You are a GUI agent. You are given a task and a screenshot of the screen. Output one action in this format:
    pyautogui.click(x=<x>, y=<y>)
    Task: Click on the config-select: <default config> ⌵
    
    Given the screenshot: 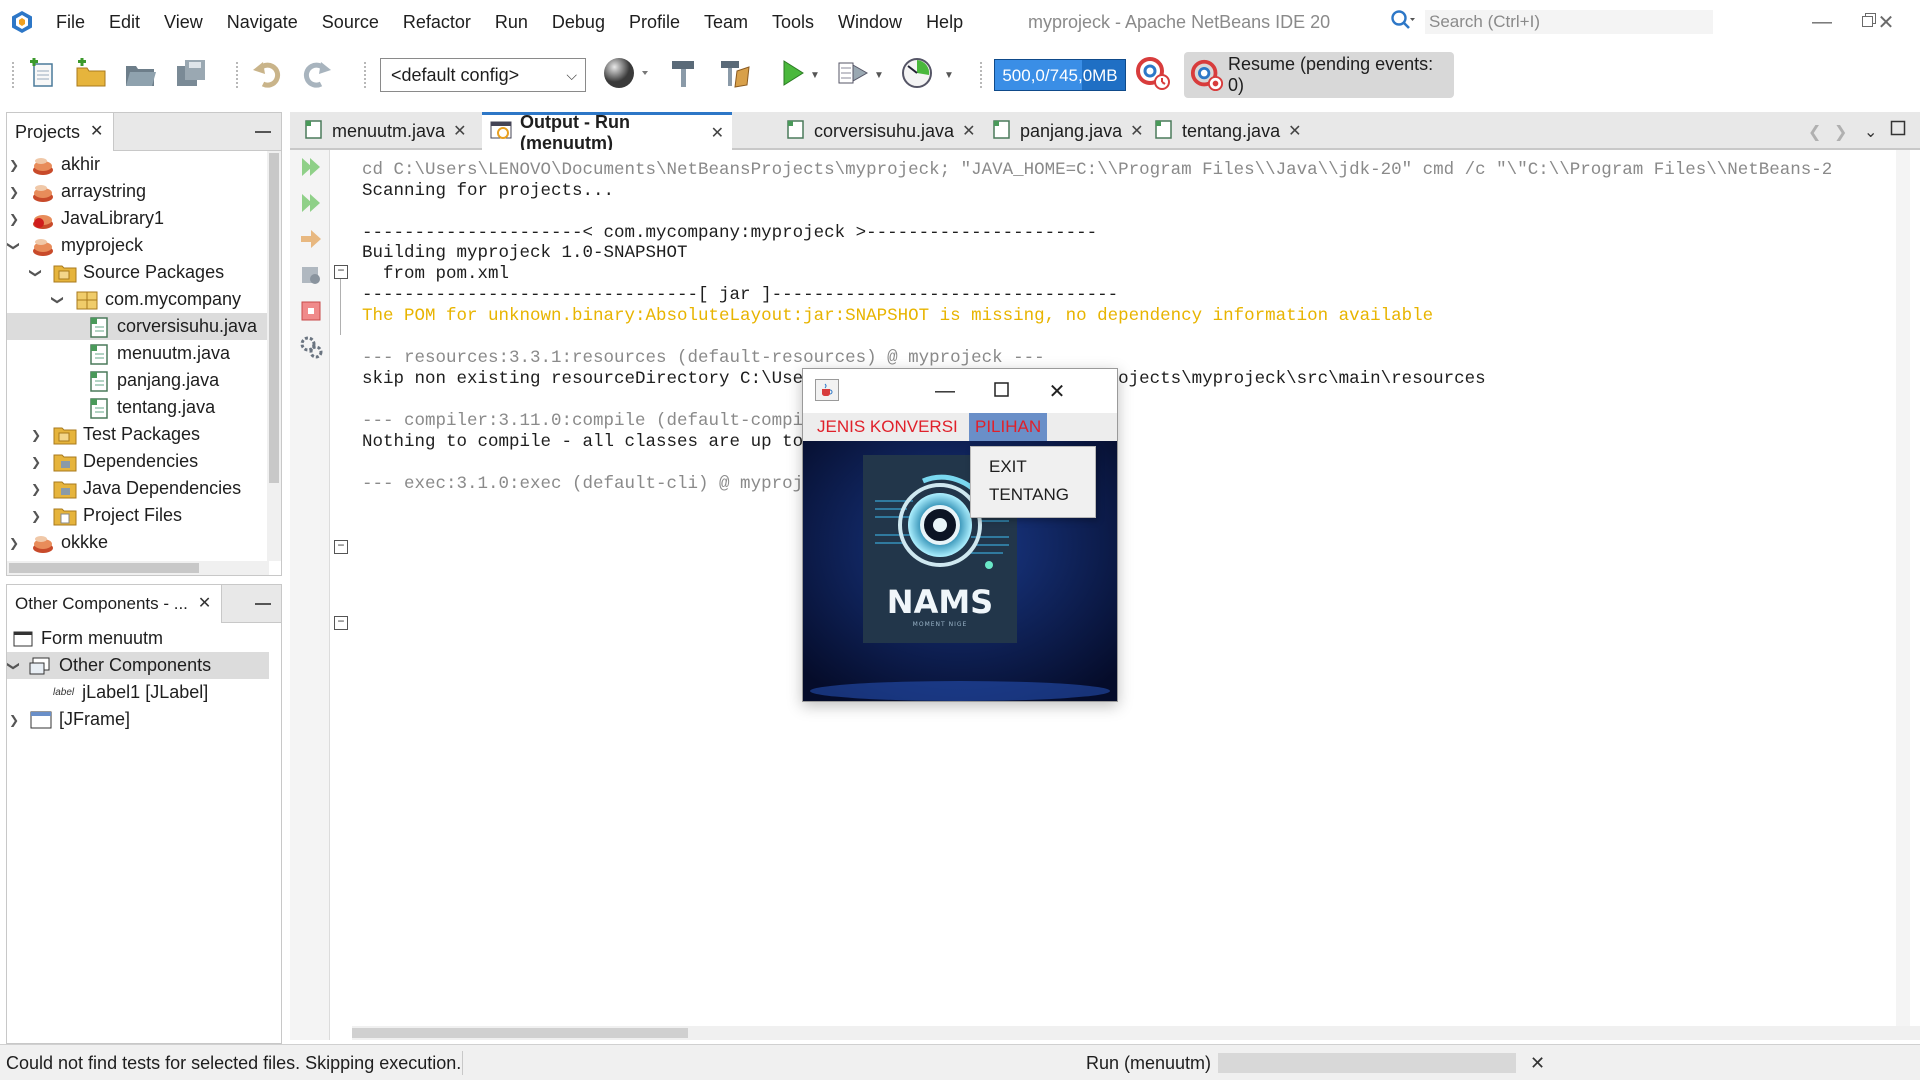 What is the action you would take?
    pyautogui.click(x=483, y=75)
    